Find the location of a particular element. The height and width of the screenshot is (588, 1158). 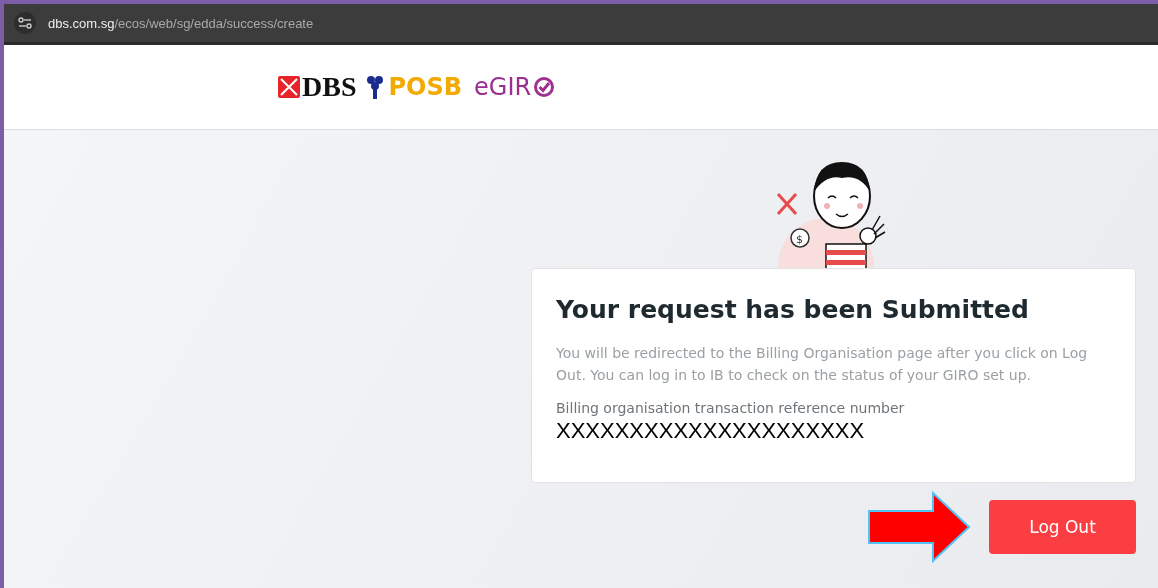

card-title: Your request has been Submitted is located at coordinates (793, 309).